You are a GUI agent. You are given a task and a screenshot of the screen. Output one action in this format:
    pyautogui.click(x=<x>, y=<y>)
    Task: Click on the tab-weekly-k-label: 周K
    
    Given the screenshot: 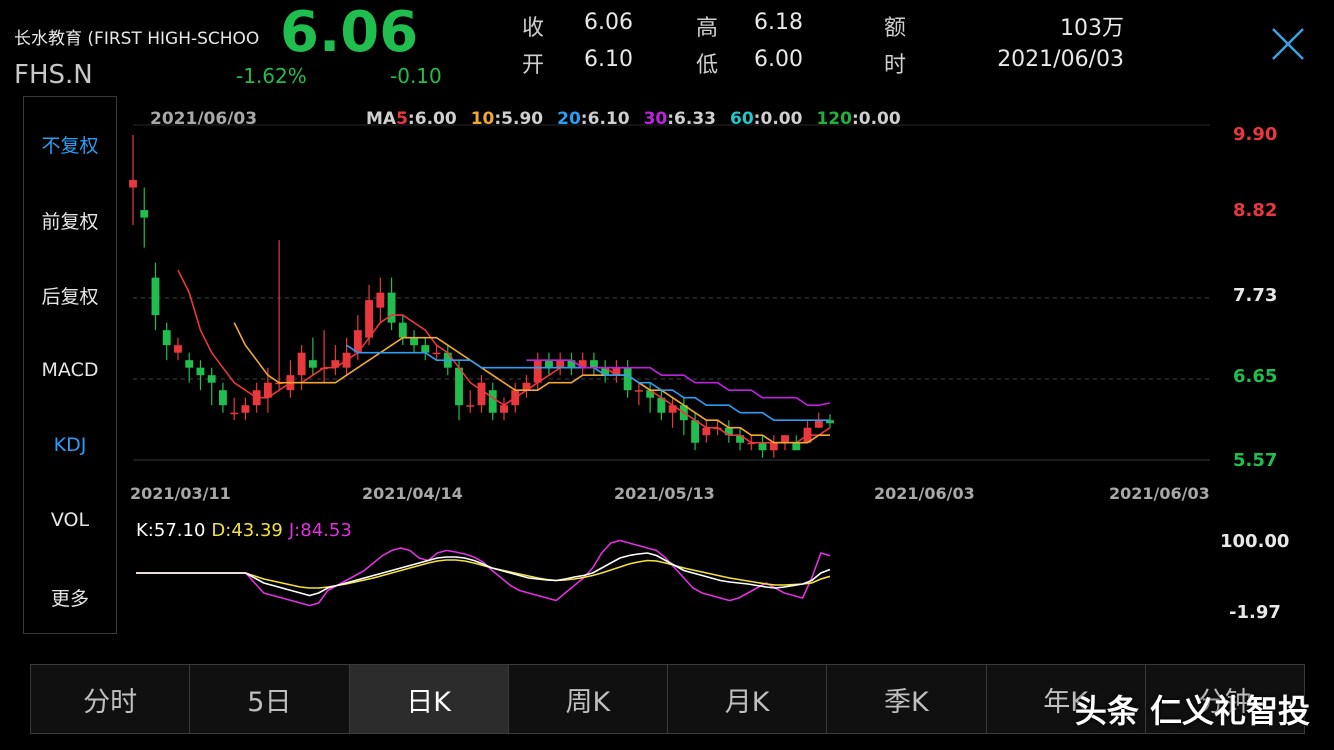 What is the action you would take?
    pyautogui.click(x=588, y=702)
    